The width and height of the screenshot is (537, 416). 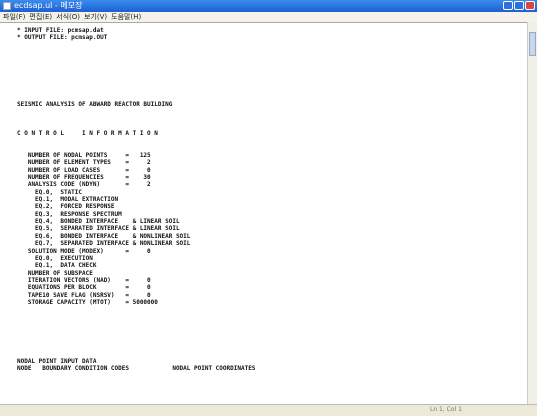 I want to click on window-controls, so click(x=519, y=5).